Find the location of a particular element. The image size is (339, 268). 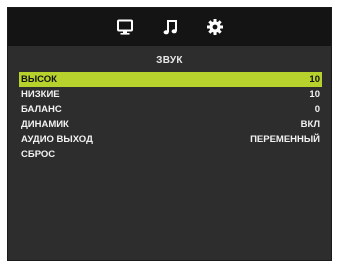

menu-item-value: ПЕРЕМЕННЫЙ is located at coordinates (285, 139).